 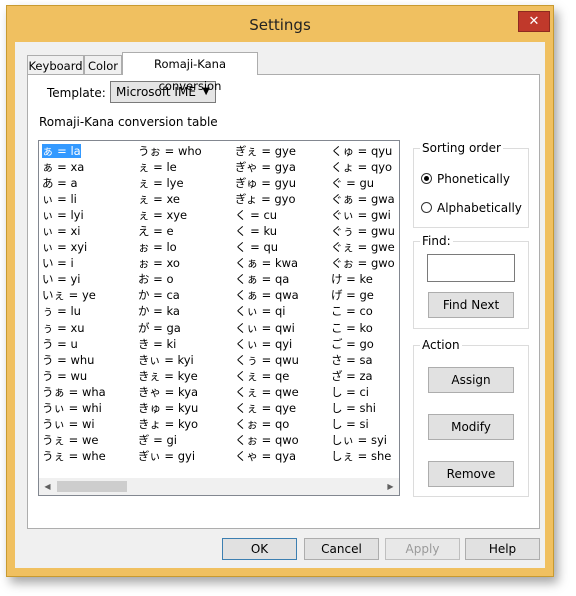 I want to click on list-item: くぉ = qwo, so click(x=266, y=440).